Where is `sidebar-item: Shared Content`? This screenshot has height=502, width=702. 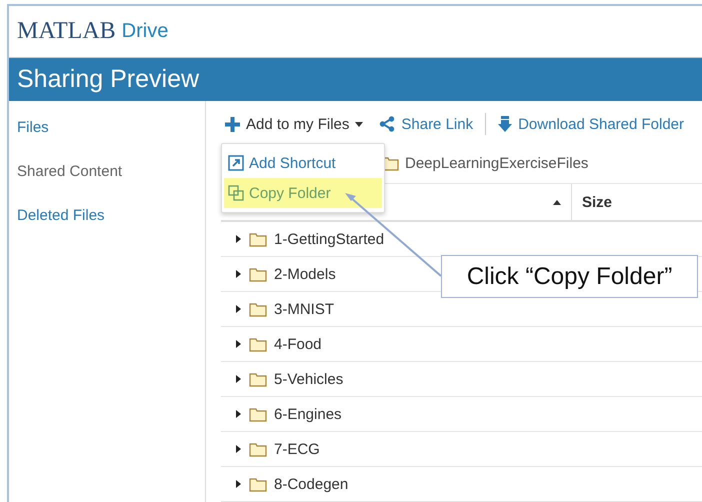 sidebar-item: Shared Content is located at coordinates (111, 171).